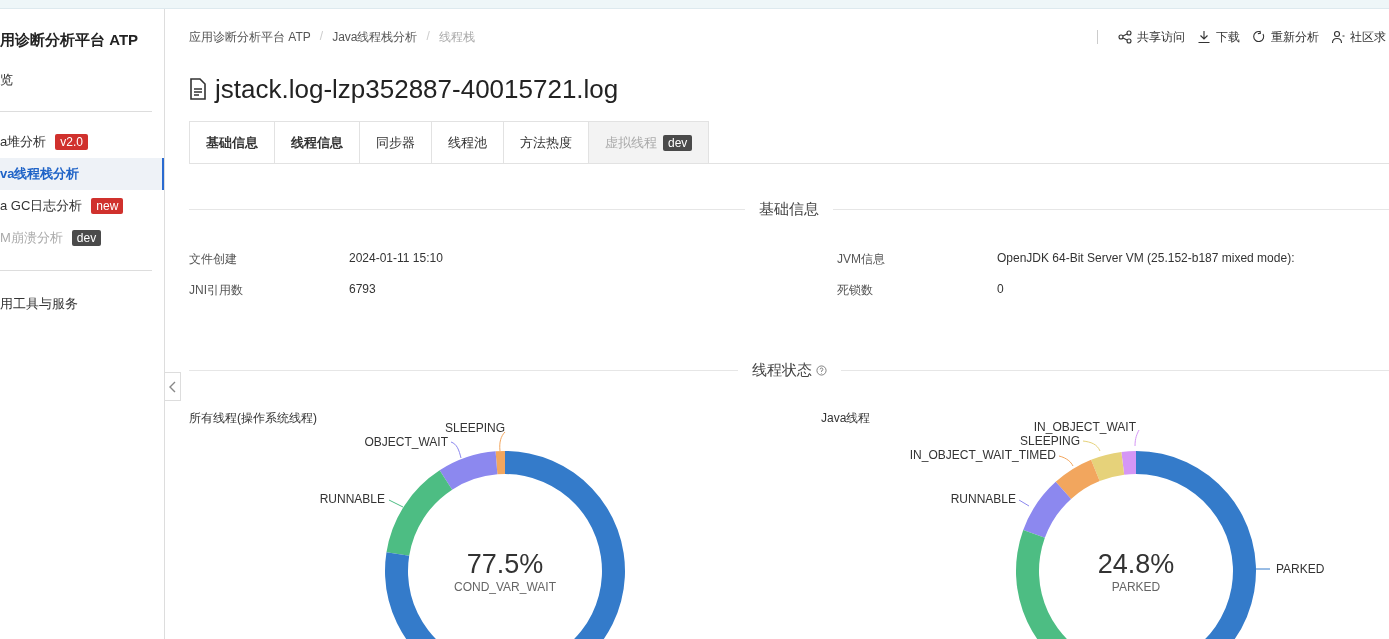  What do you see at coordinates (1084, 427) in the screenshot?
I see `slice-label: IN_OBJECT_WAIT` at bounding box center [1084, 427].